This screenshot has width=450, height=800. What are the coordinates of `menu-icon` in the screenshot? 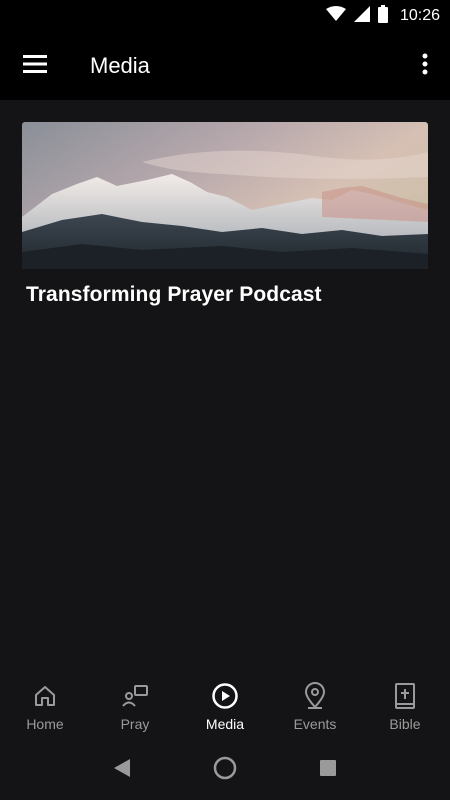 It's located at (35, 66).